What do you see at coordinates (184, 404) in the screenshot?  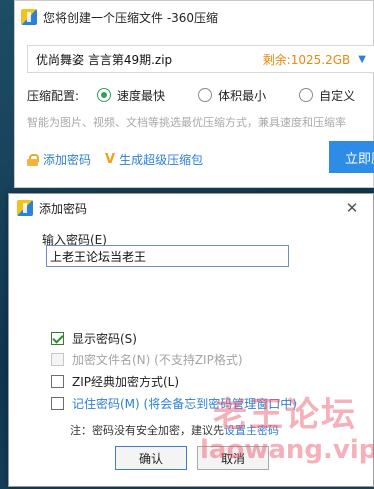 I see `remember-password-label: 记住密码(M) (将会备忘到密码管理窗口中)` at bounding box center [184, 404].